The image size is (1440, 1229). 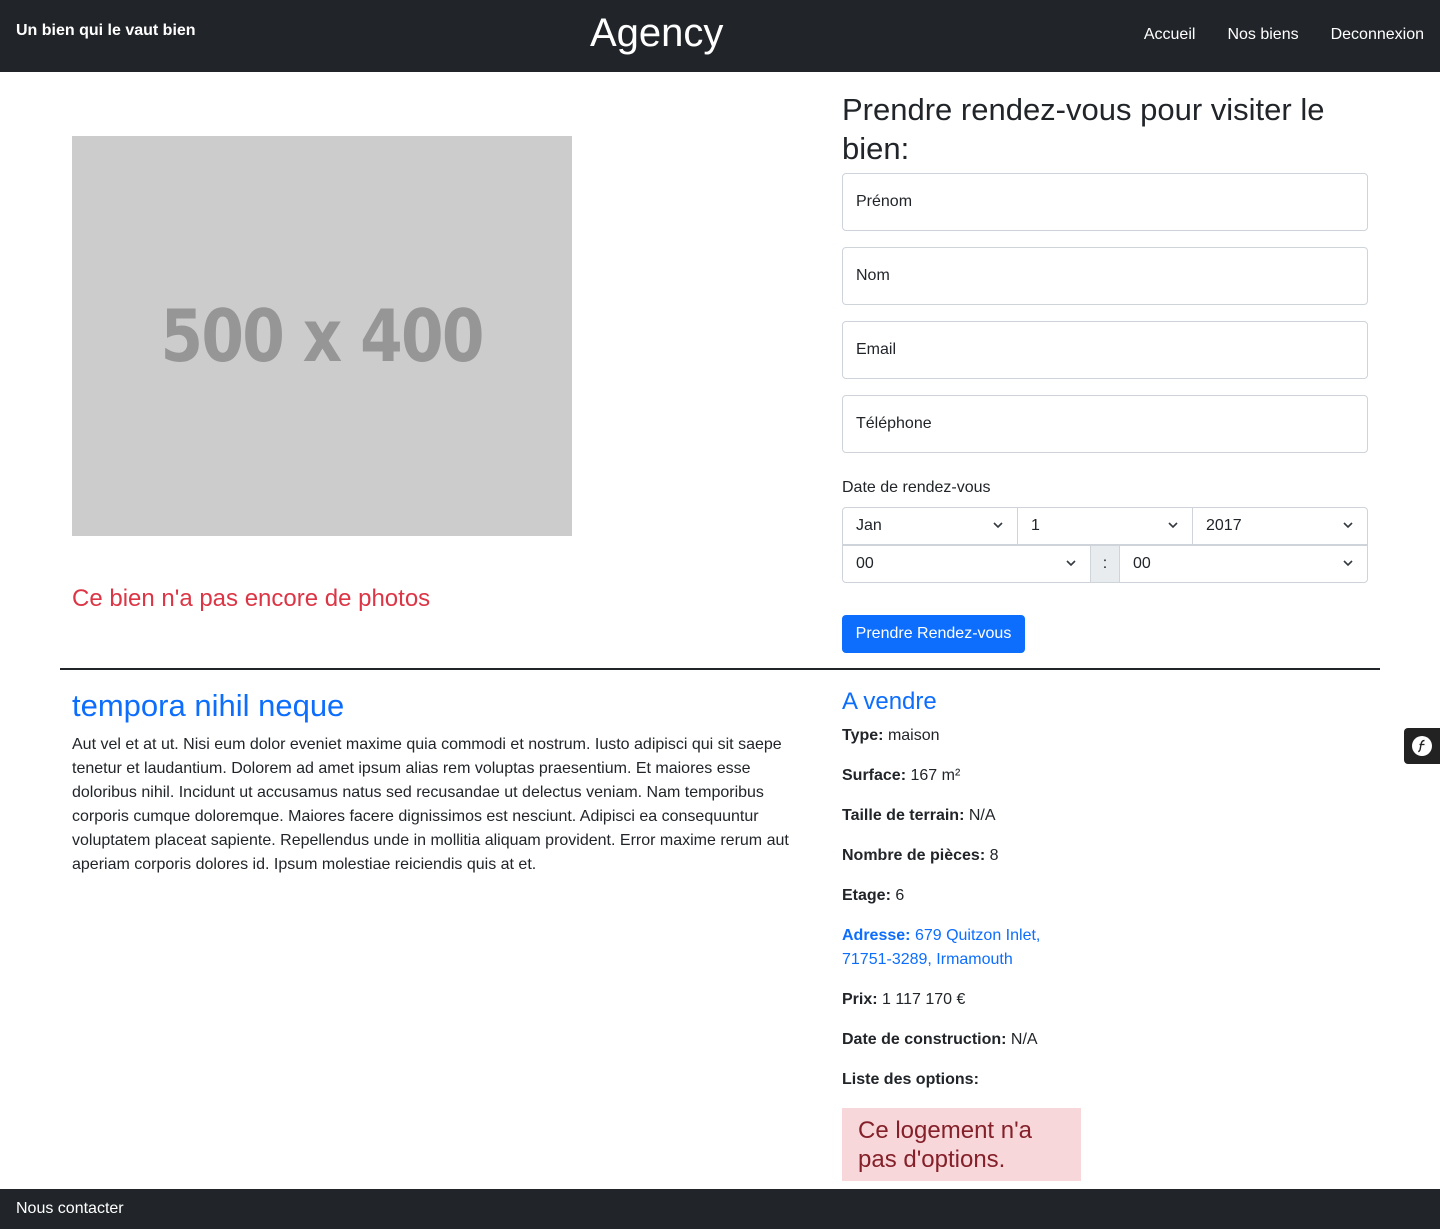 I want to click on detail-land-label: Taille de terrain:, so click(x=903, y=815).